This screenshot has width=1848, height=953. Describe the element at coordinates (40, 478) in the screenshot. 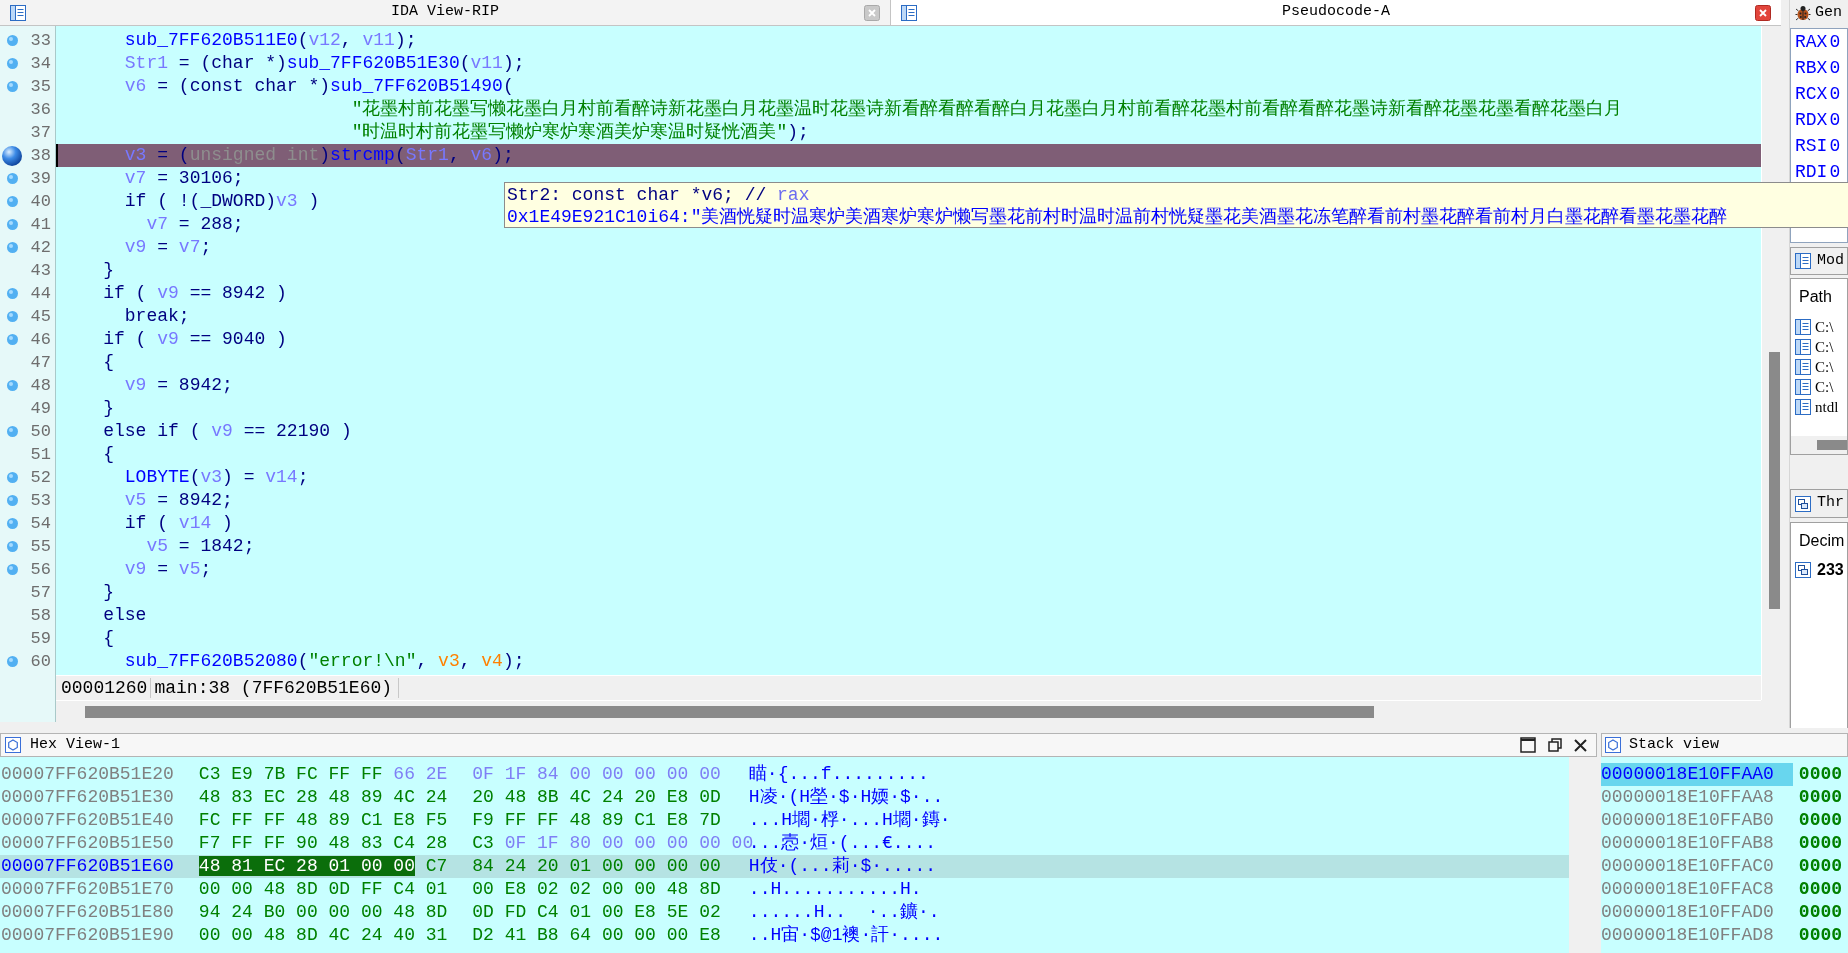

I see `line-number: 52` at that location.